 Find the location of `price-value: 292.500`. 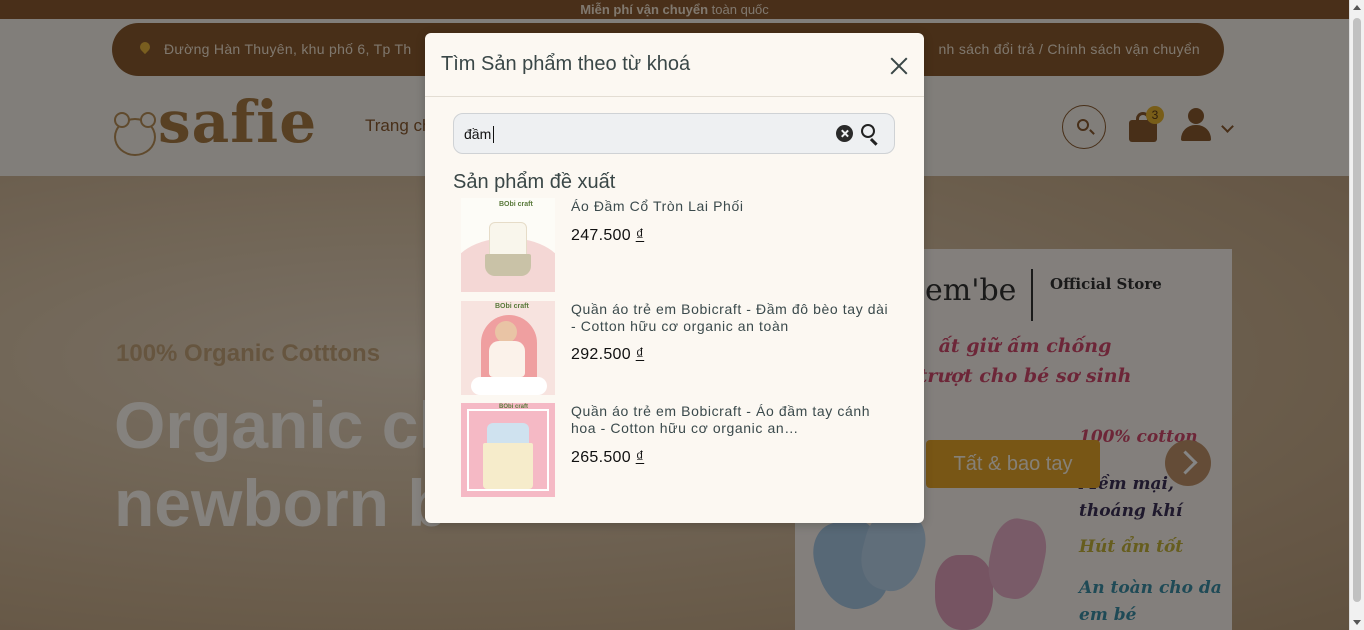

price-value: 292.500 is located at coordinates (603, 354).